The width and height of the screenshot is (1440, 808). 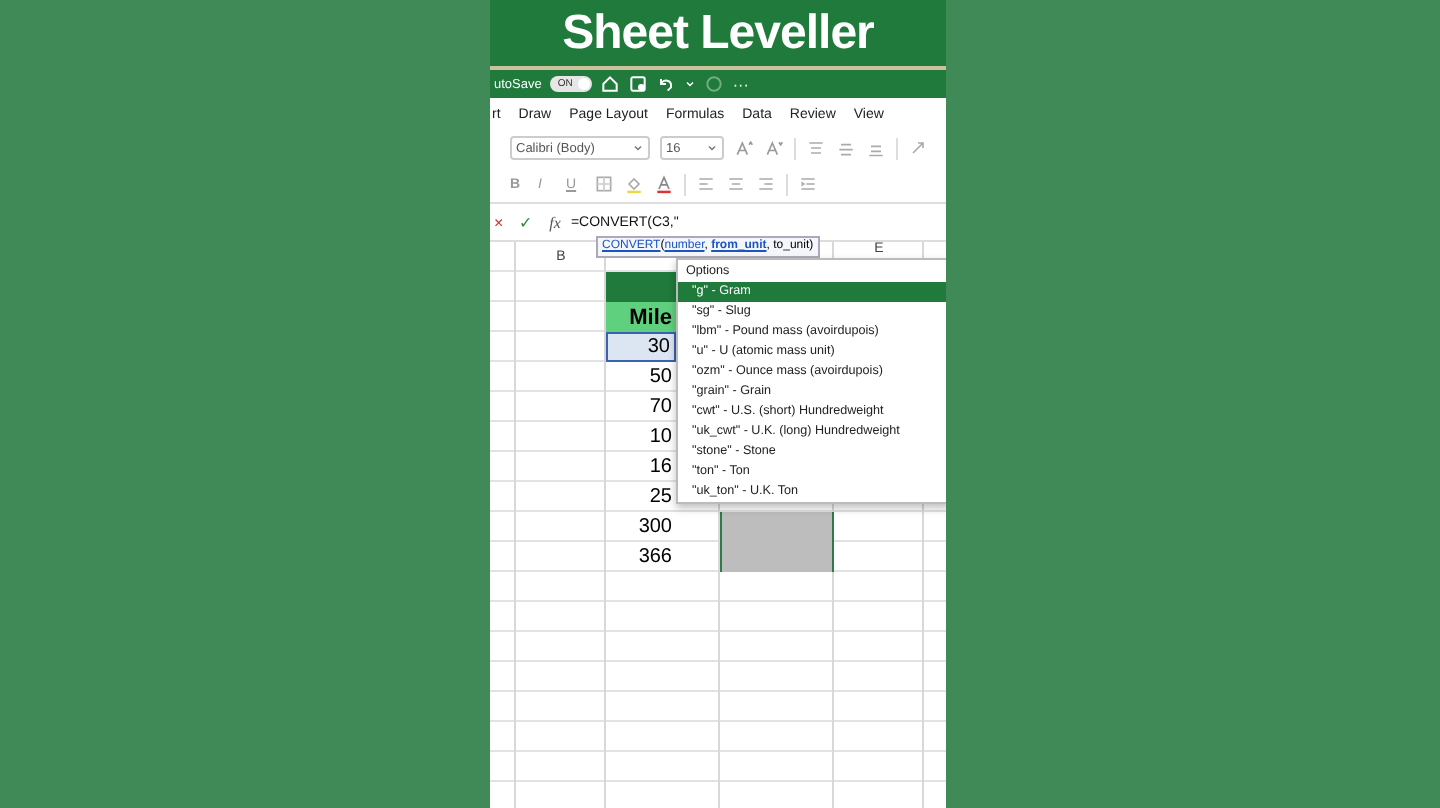 I want to click on table-cell-text: 300, so click(x=655, y=528).